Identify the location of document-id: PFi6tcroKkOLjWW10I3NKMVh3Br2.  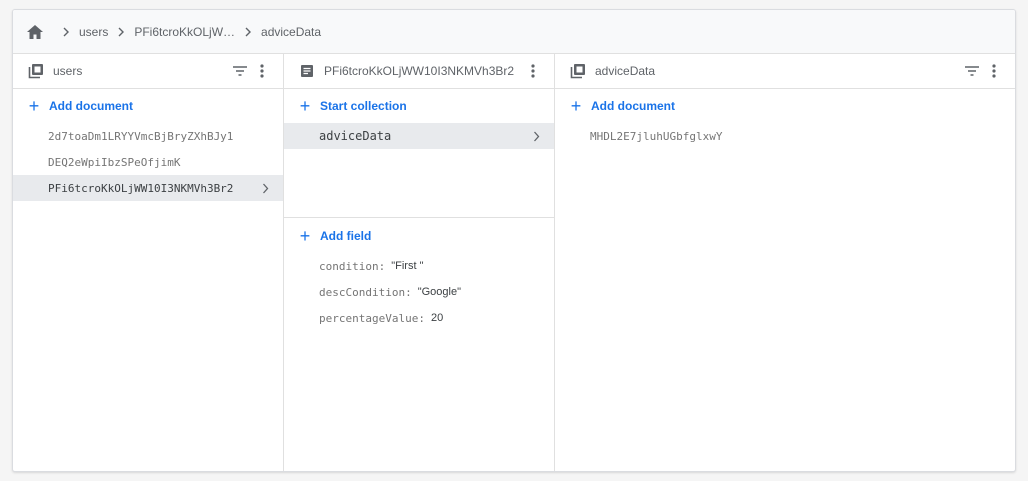
(141, 188).